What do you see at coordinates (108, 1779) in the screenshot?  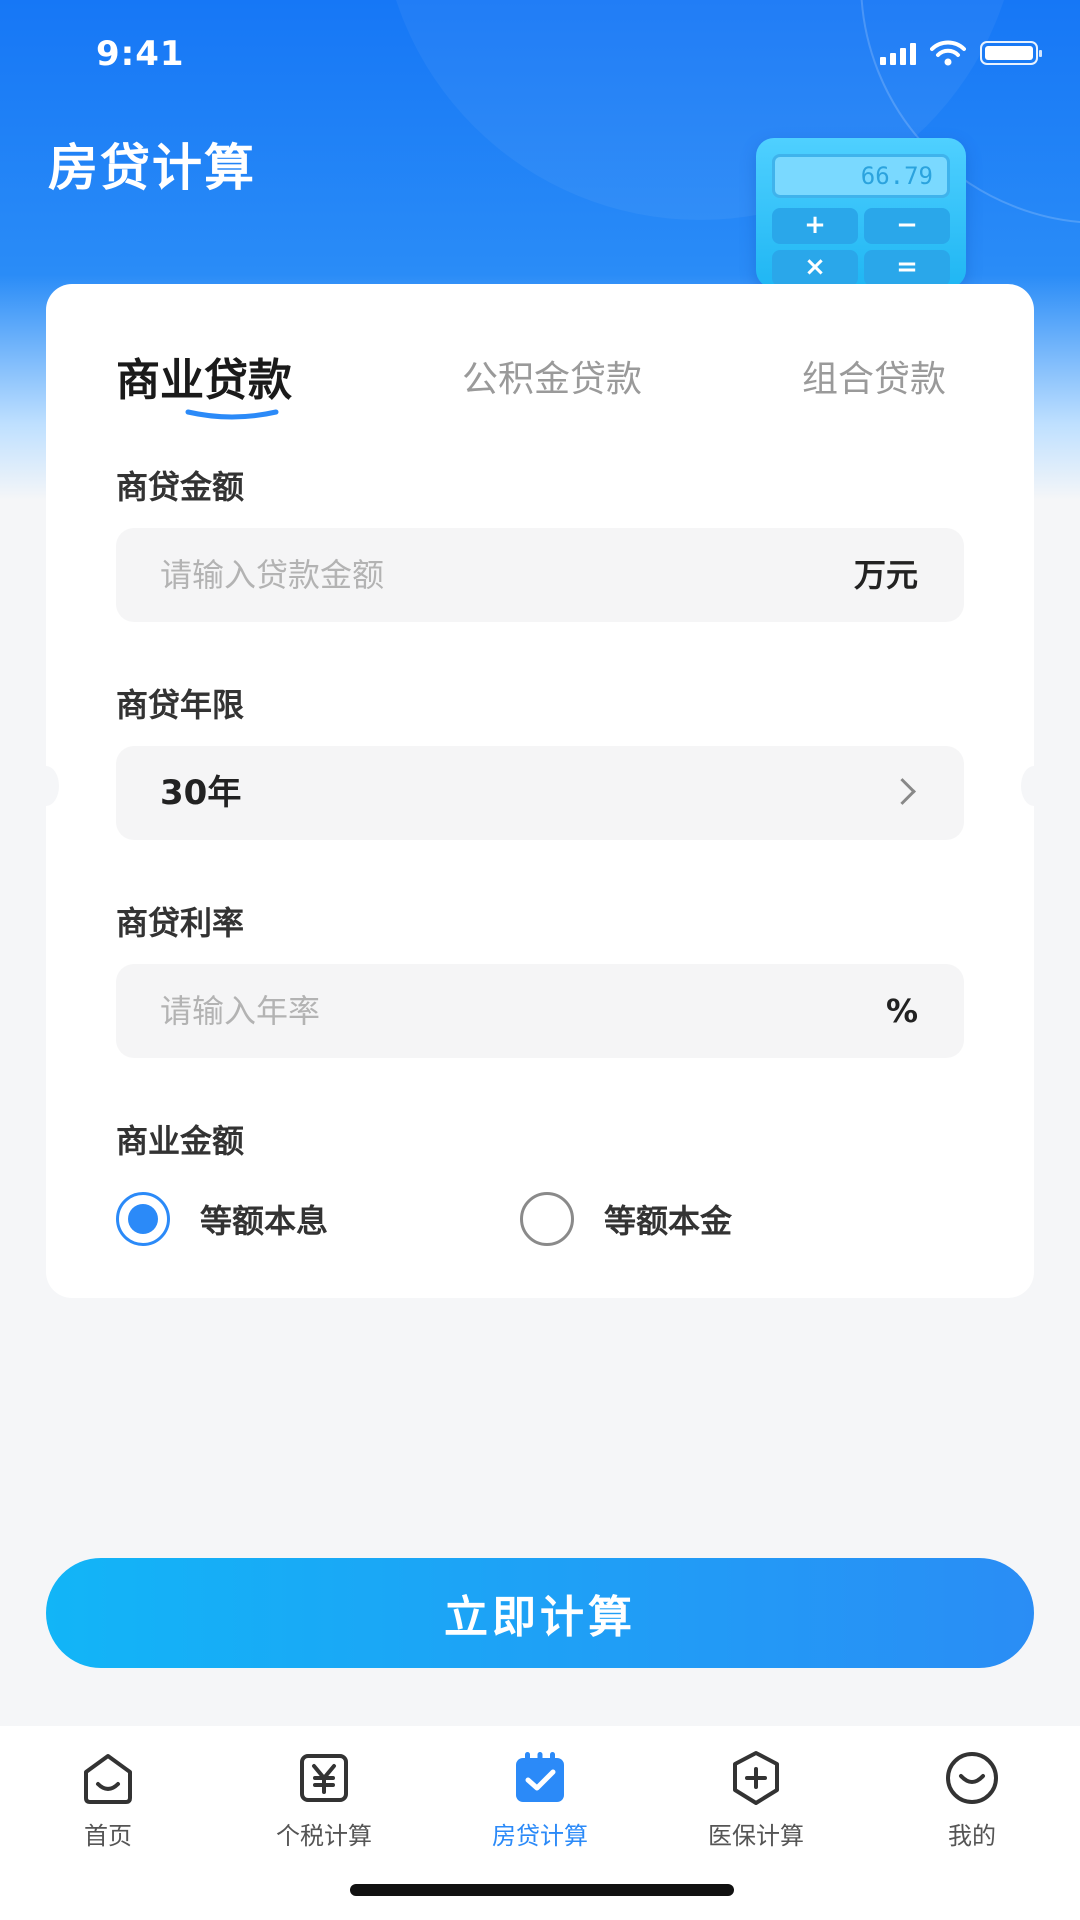 I see `home-icon` at bounding box center [108, 1779].